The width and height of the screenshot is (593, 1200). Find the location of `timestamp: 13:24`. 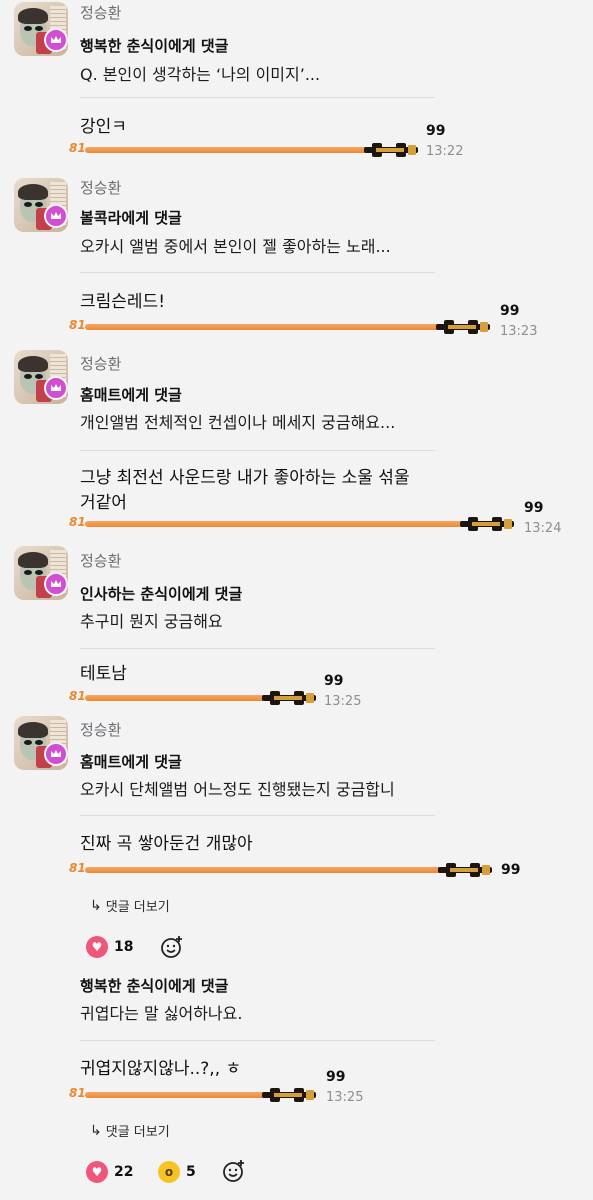

timestamp: 13:24 is located at coordinates (543, 528).